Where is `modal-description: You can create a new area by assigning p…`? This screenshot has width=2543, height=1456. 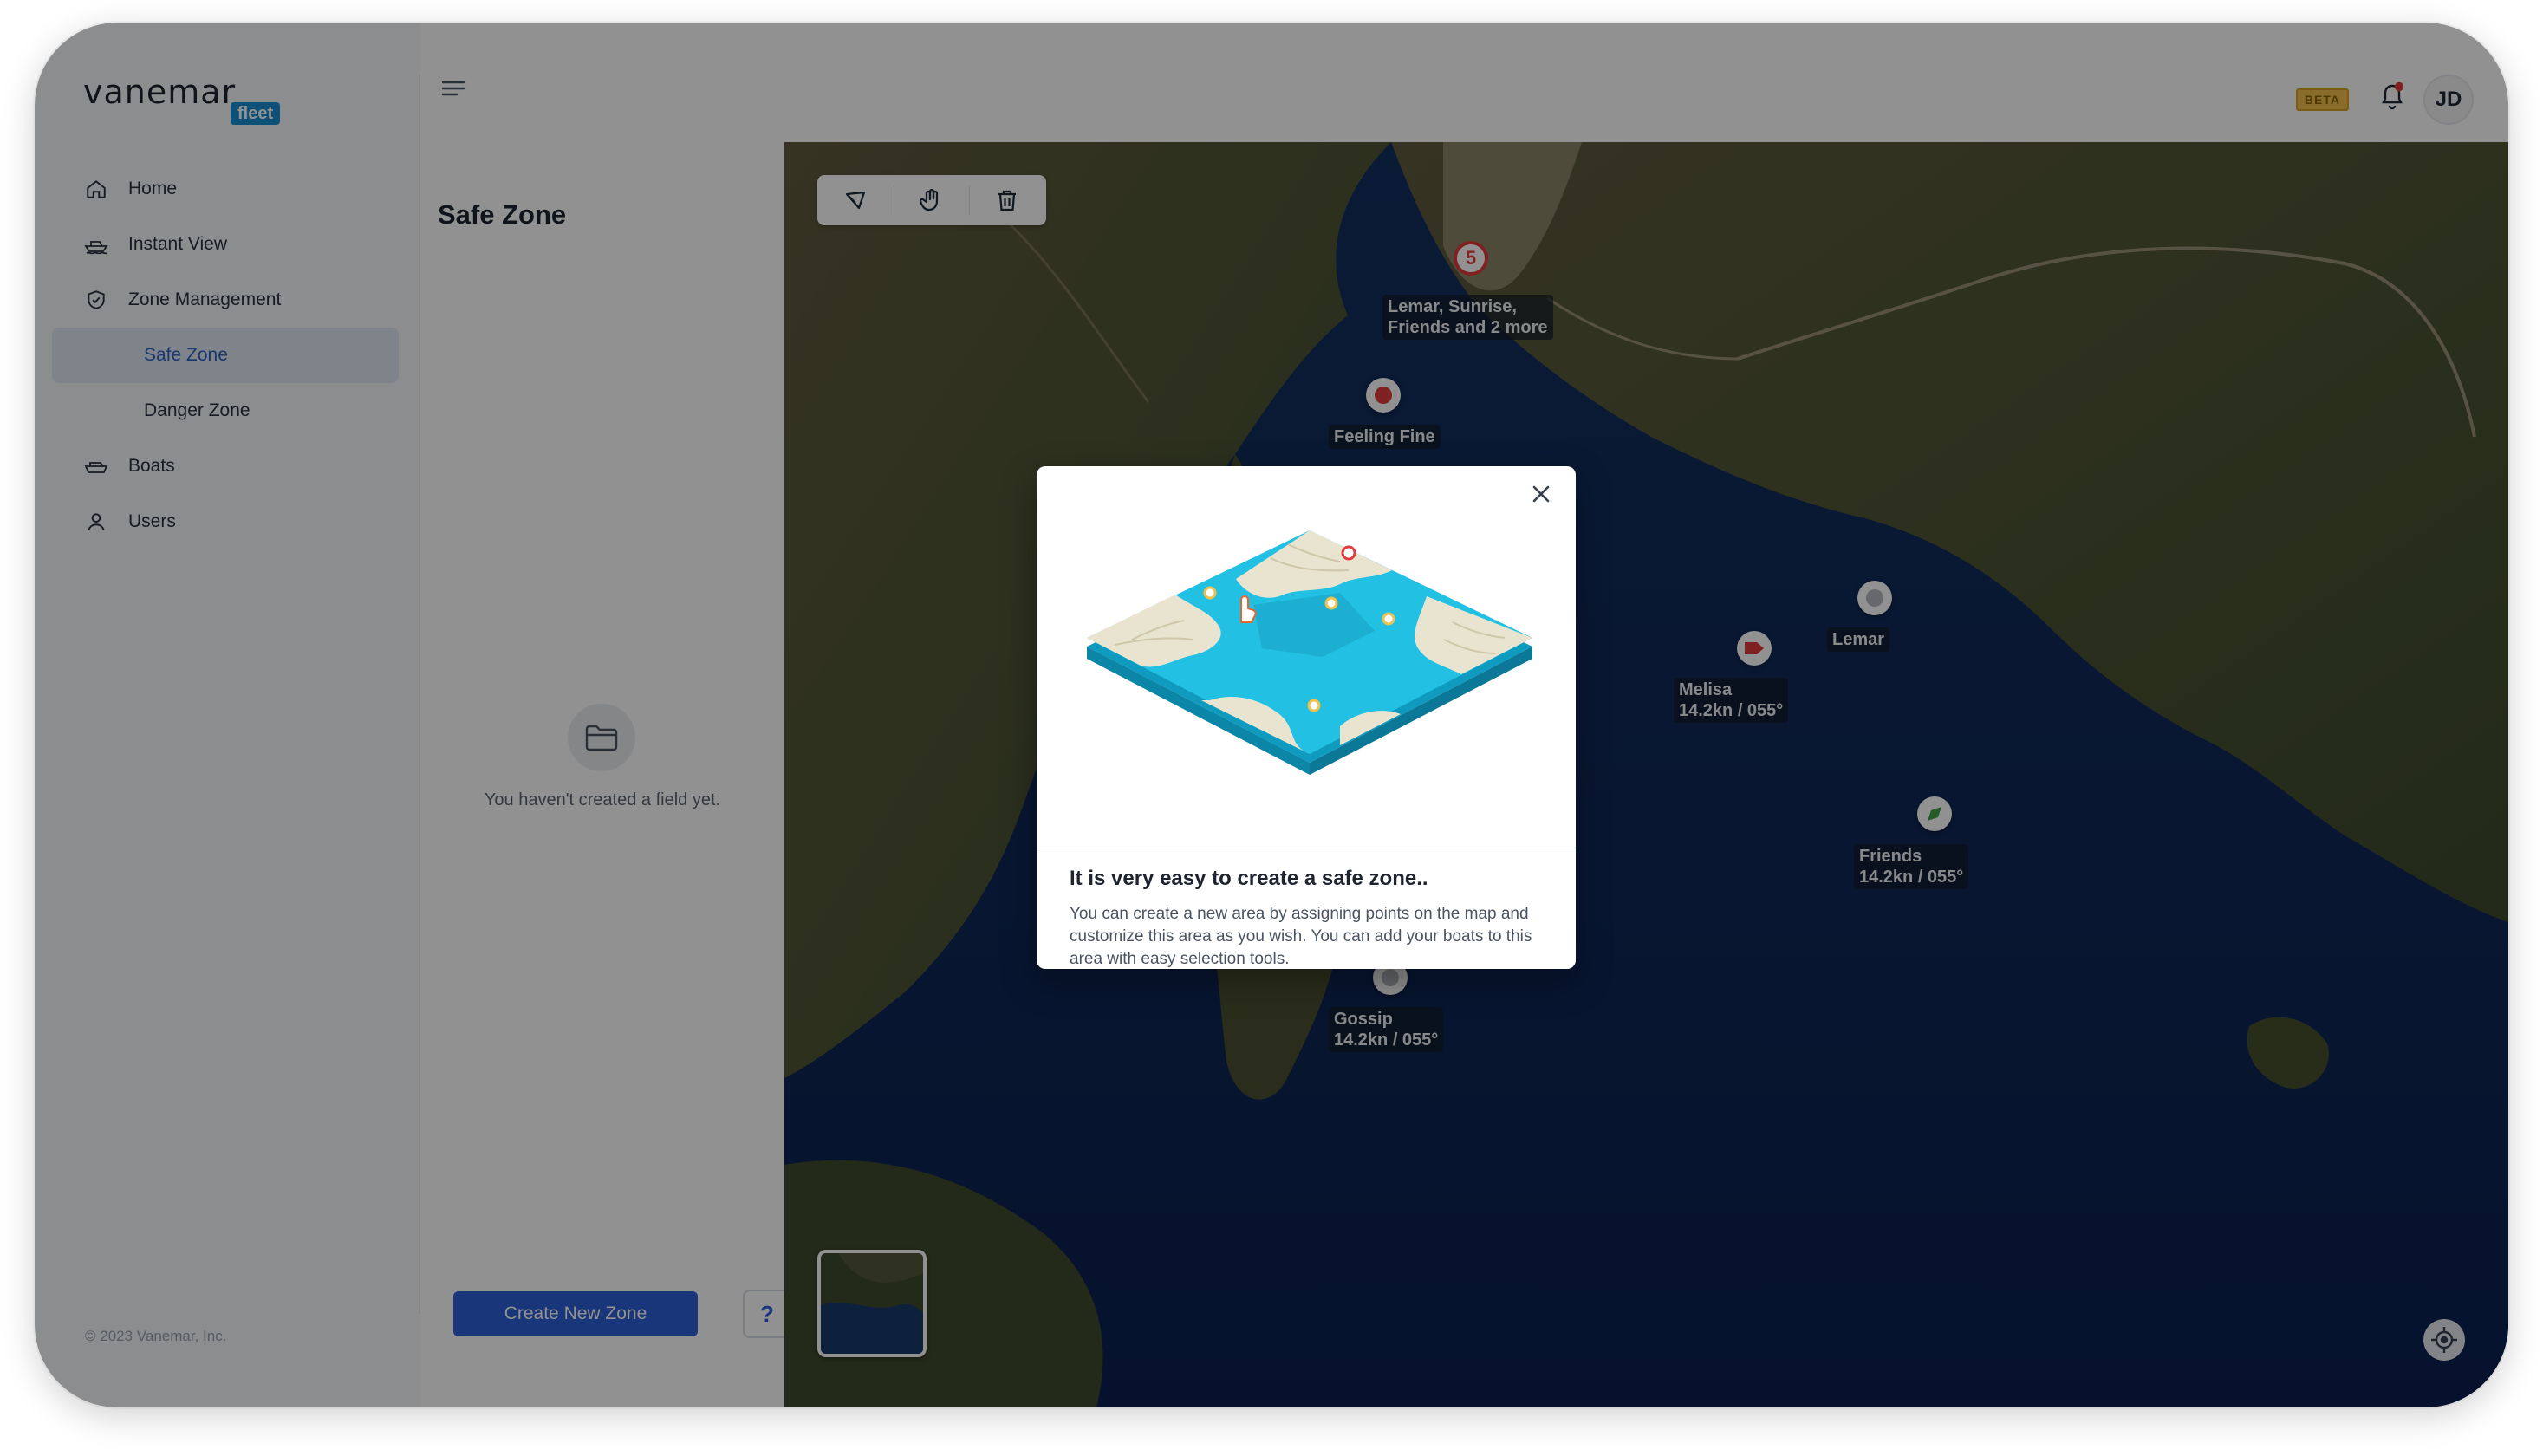
modal-description: You can create a new area by assigning p… is located at coordinates (1301, 936).